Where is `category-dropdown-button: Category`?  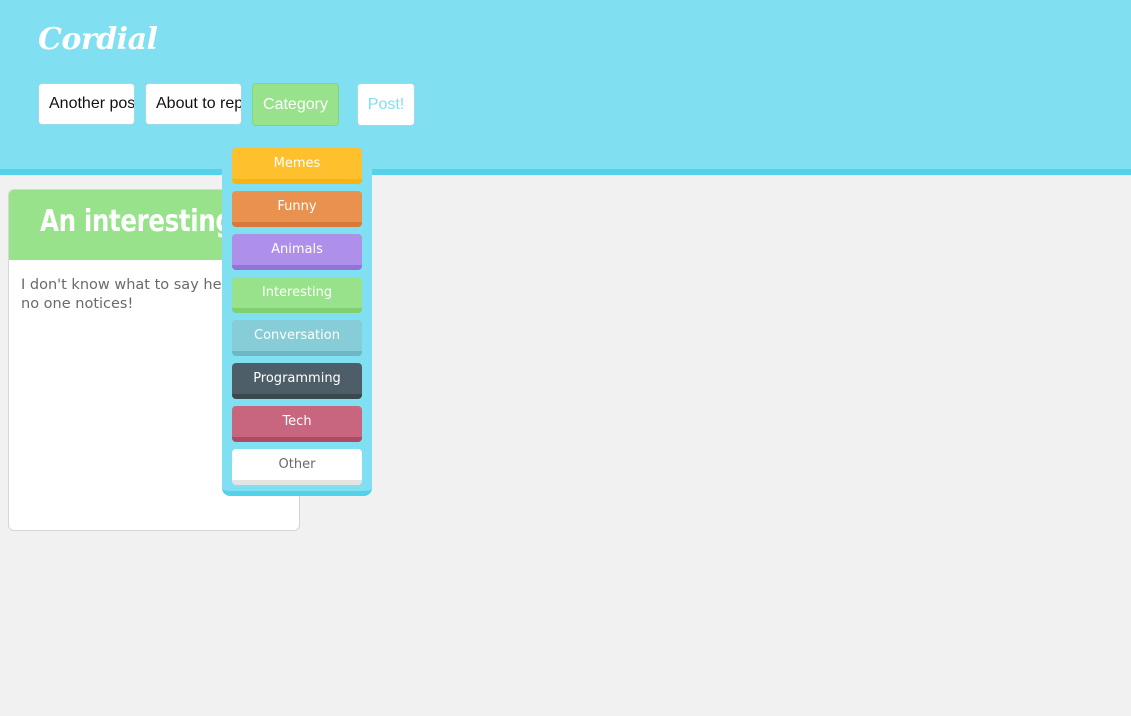 category-dropdown-button: Category is located at coordinates (295, 104).